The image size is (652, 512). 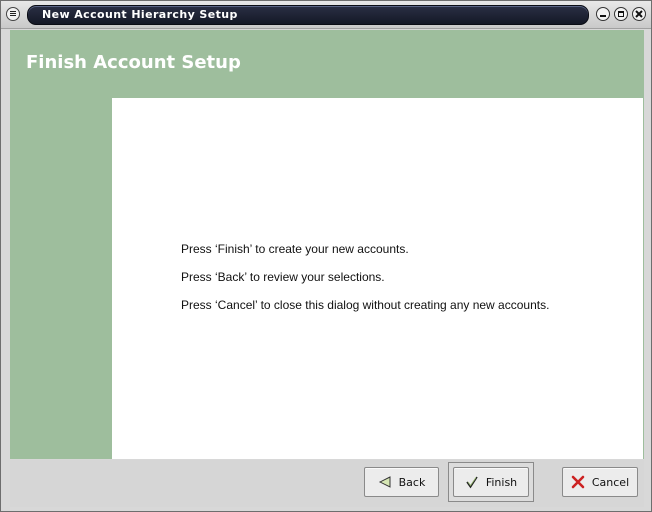 I want to click on finish-button-label: Finish, so click(x=501, y=482).